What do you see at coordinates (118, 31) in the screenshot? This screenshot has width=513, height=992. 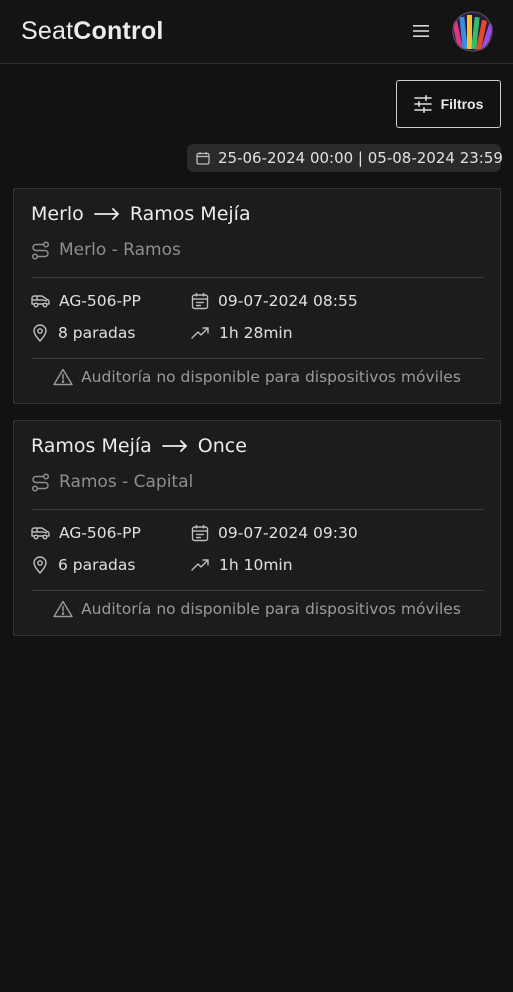 I see `brand-bold: Control` at bounding box center [118, 31].